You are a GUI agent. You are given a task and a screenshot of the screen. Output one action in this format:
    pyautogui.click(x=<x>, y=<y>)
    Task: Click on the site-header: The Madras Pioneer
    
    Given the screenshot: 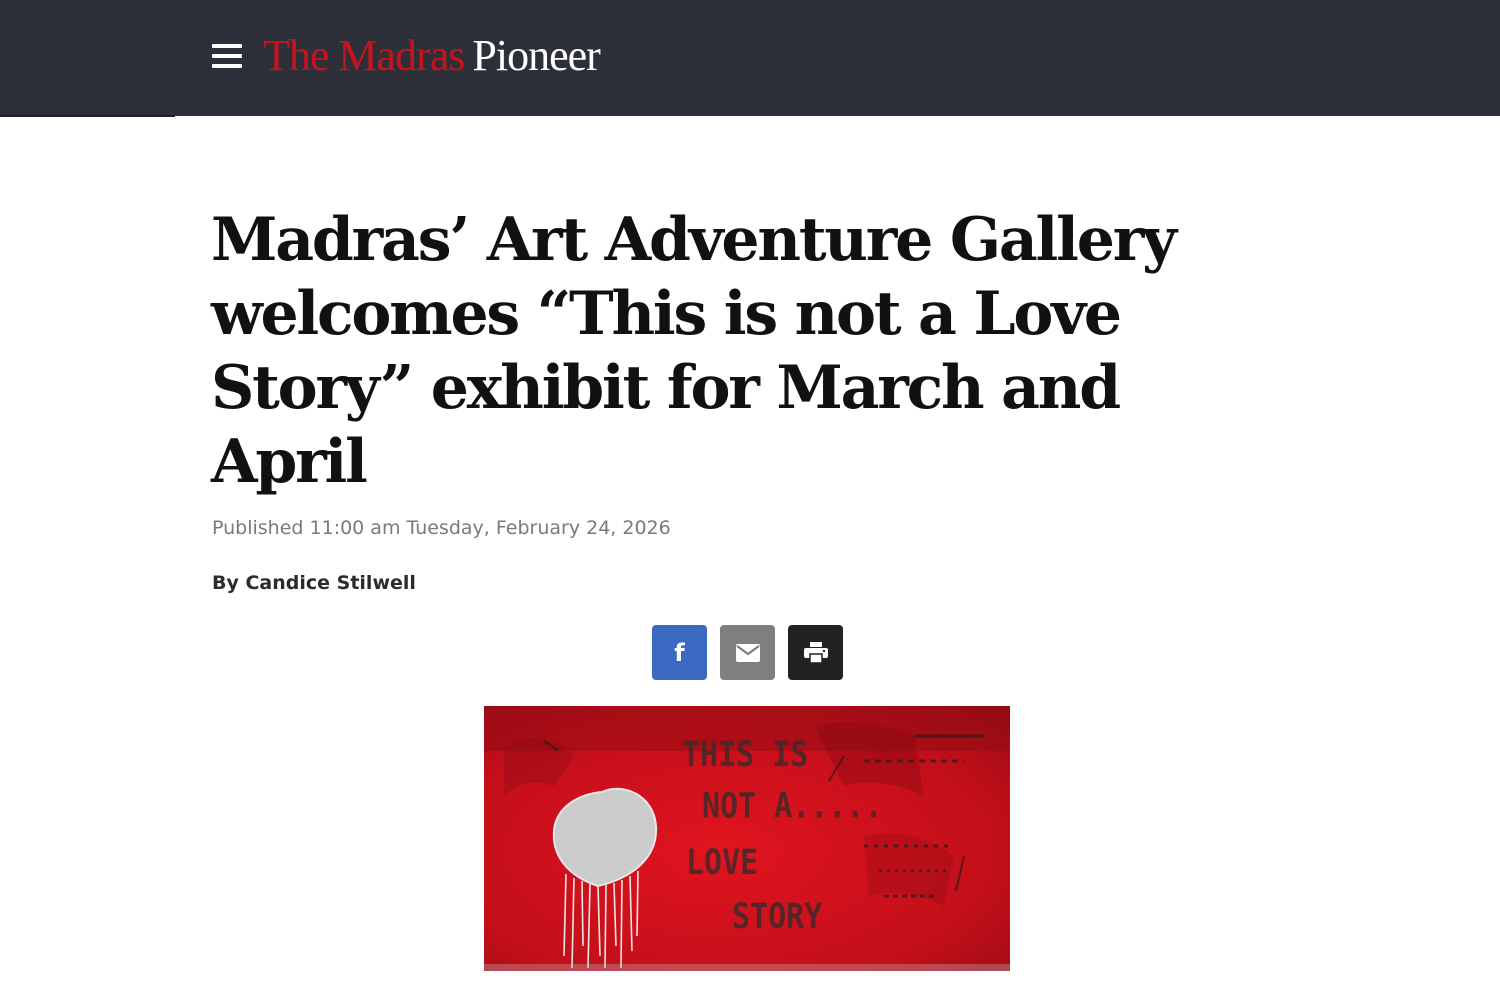 What is the action you would take?
    pyautogui.click(x=750, y=58)
    